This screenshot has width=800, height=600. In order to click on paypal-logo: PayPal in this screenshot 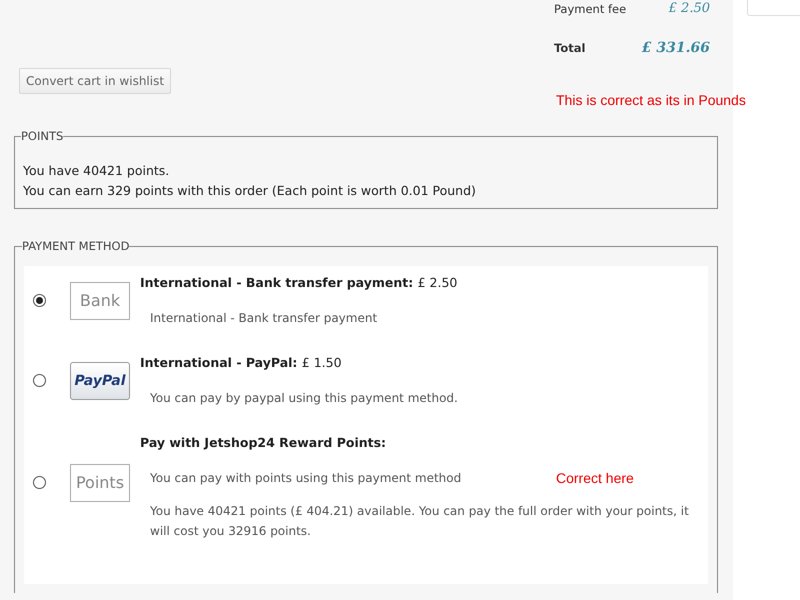, I will do `click(100, 381)`.